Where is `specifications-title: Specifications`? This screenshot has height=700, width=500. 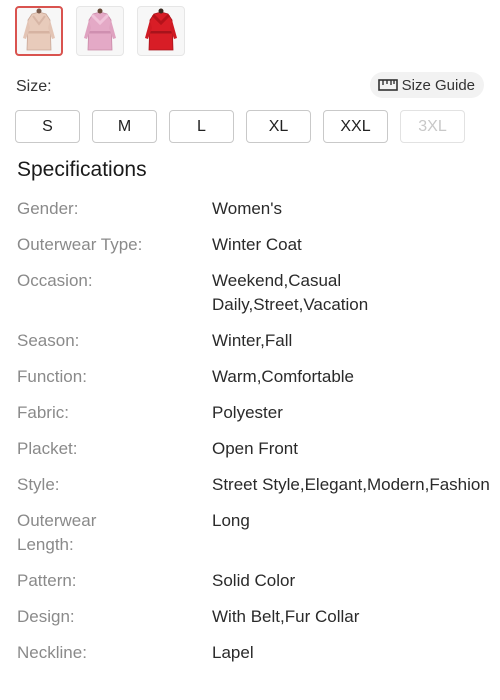
specifications-title: Specifications is located at coordinates (82, 169).